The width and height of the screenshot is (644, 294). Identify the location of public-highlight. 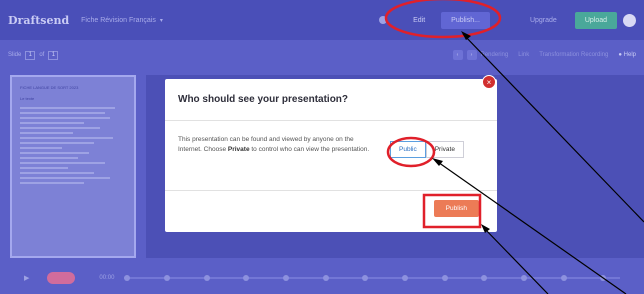
(411, 152).